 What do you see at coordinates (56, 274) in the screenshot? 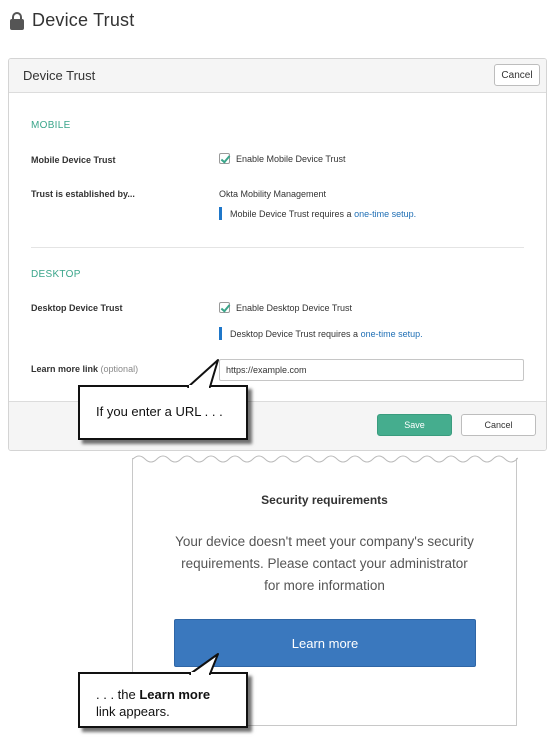
I see `desktop-section-label: DESKTOP` at bounding box center [56, 274].